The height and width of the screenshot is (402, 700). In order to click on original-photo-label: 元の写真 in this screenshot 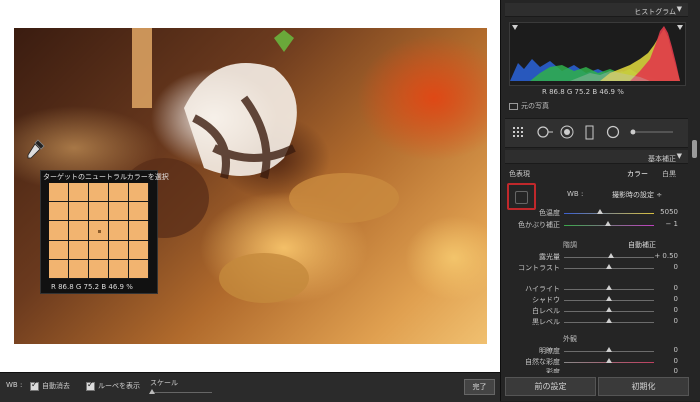, I will do `click(535, 106)`.